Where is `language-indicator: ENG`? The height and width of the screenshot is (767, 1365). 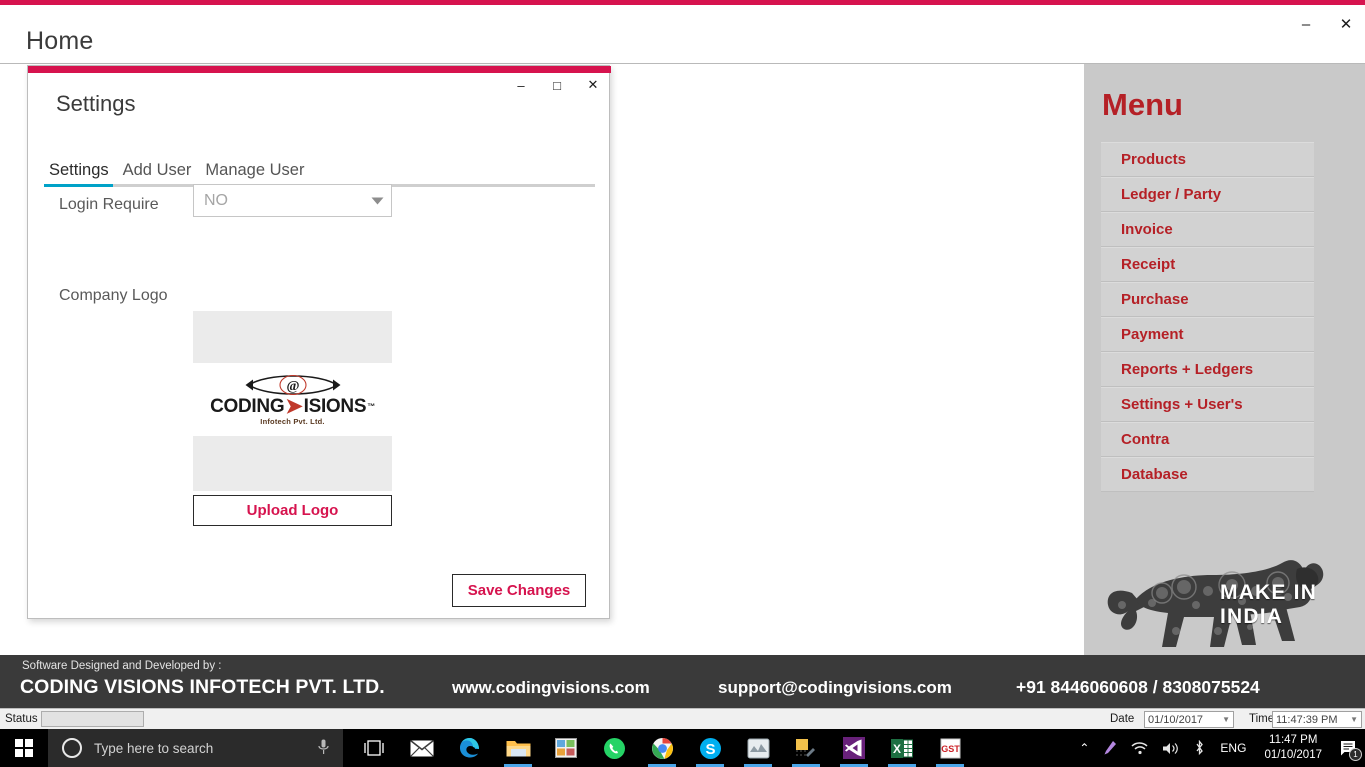 language-indicator: ENG is located at coordinates (1233, 748).